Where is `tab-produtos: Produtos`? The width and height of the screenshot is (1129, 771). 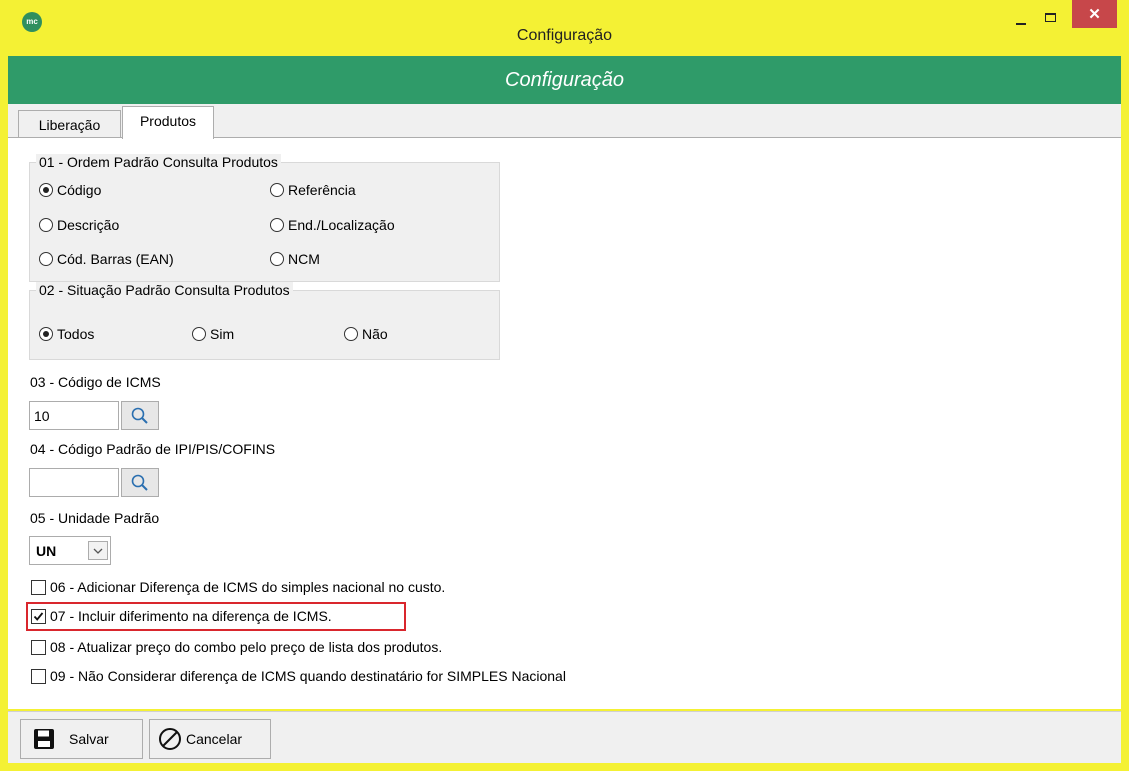
tab-produtos: Produtos is located at coordinates (168, 122).